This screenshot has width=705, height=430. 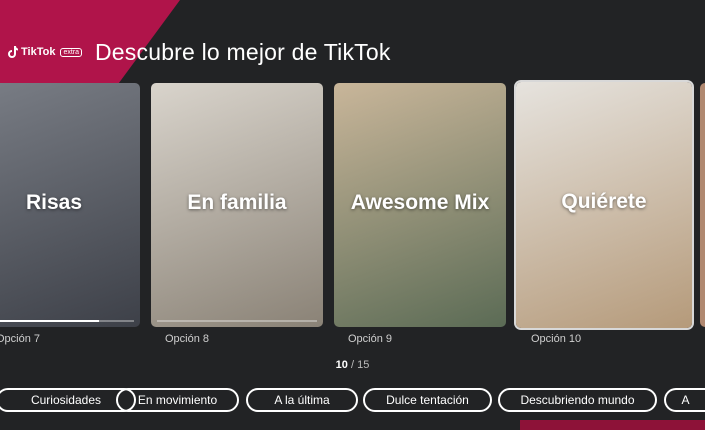 I want to click on option-label: Opción 7, so click(x=20, y=339).